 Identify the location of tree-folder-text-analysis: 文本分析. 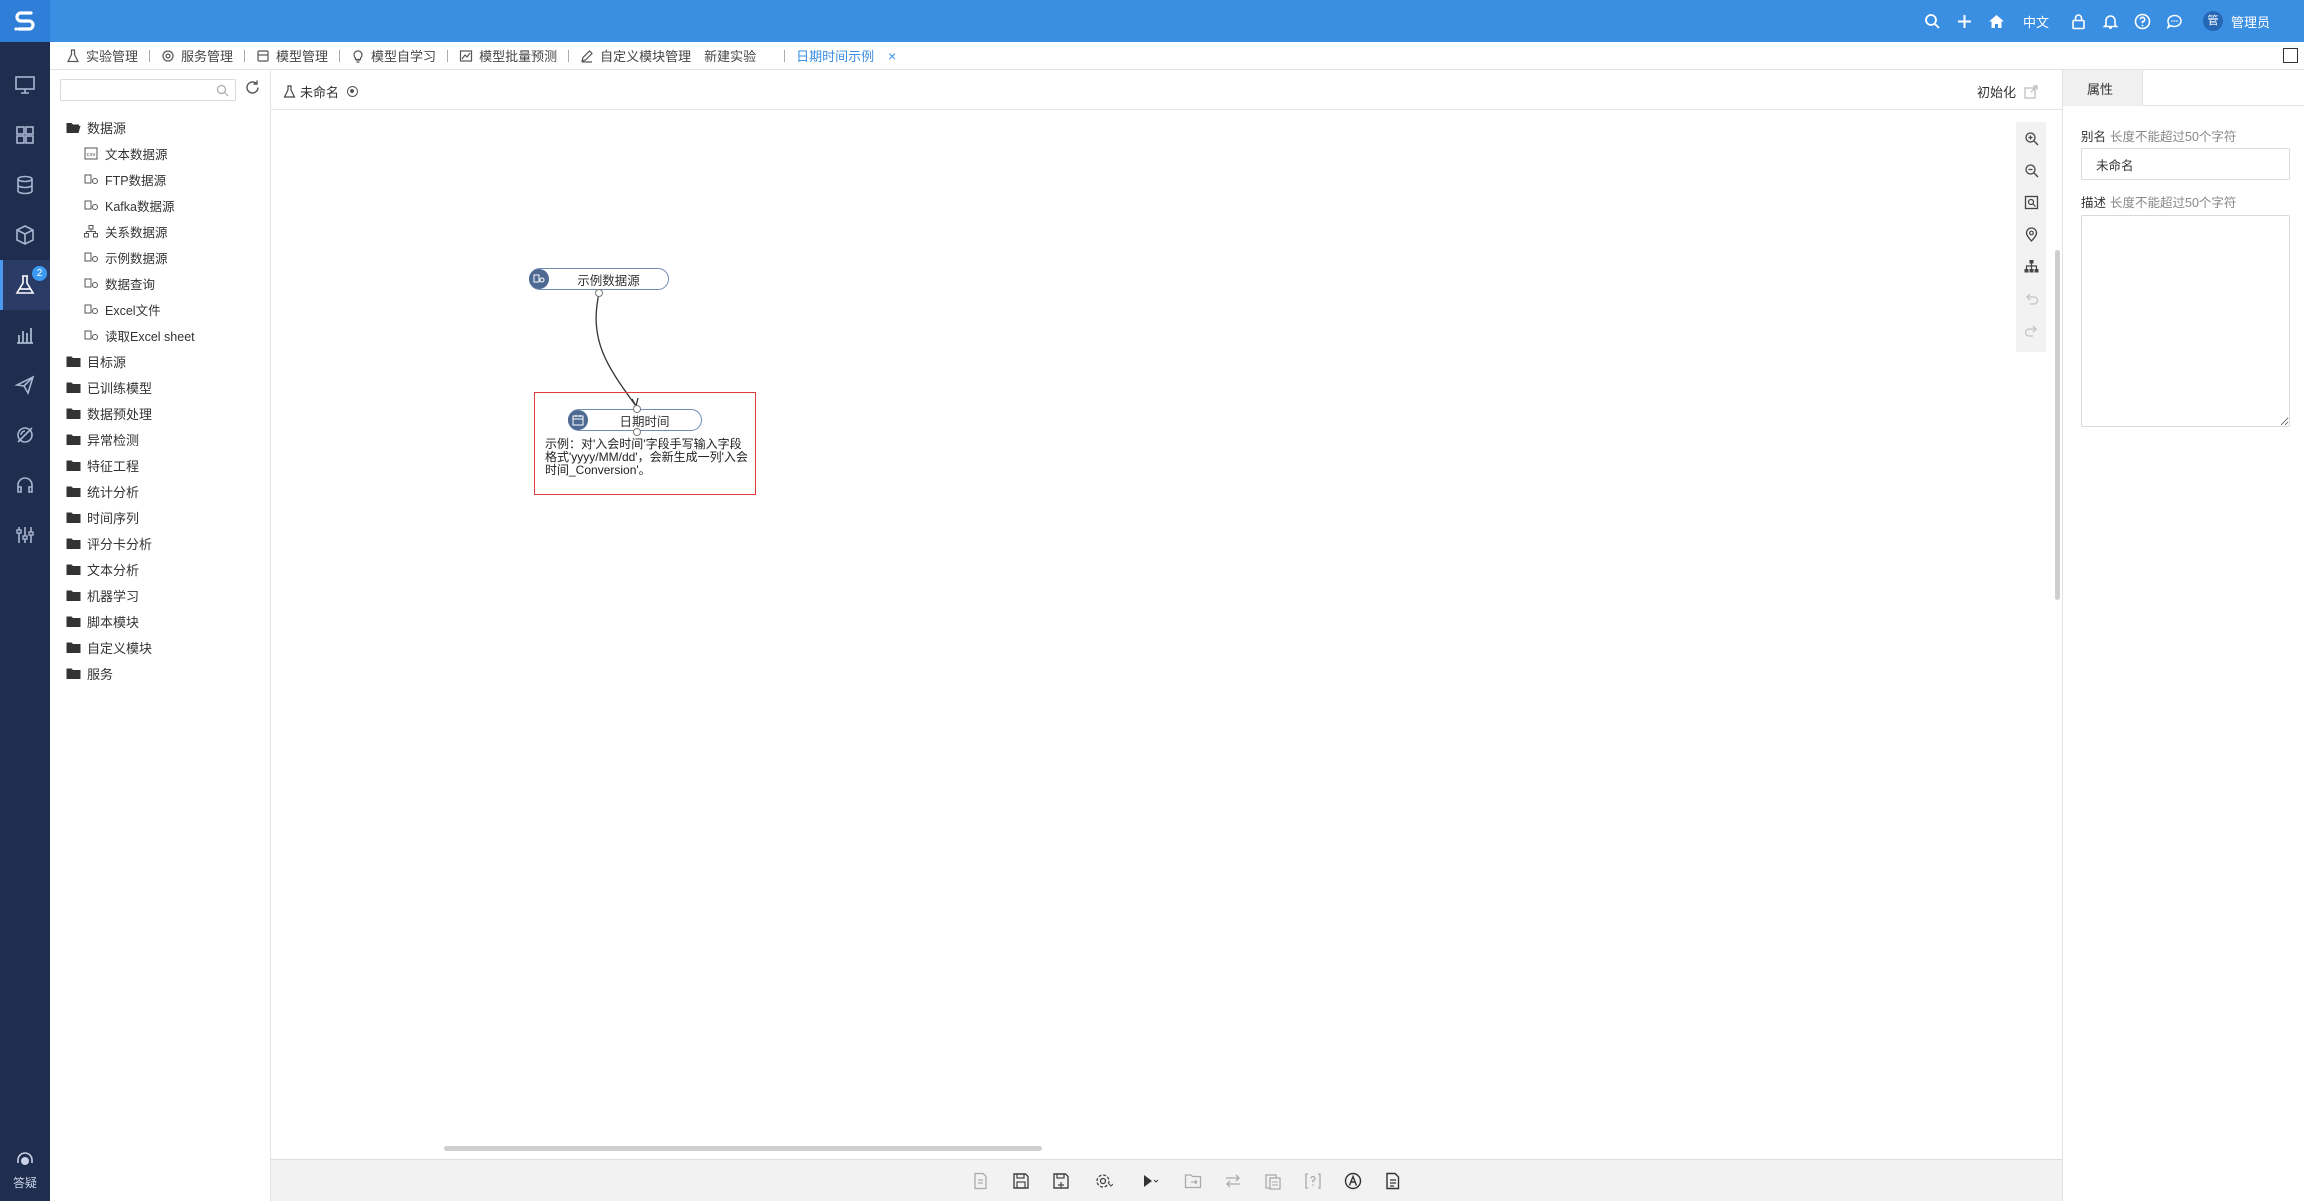
(160, 569).